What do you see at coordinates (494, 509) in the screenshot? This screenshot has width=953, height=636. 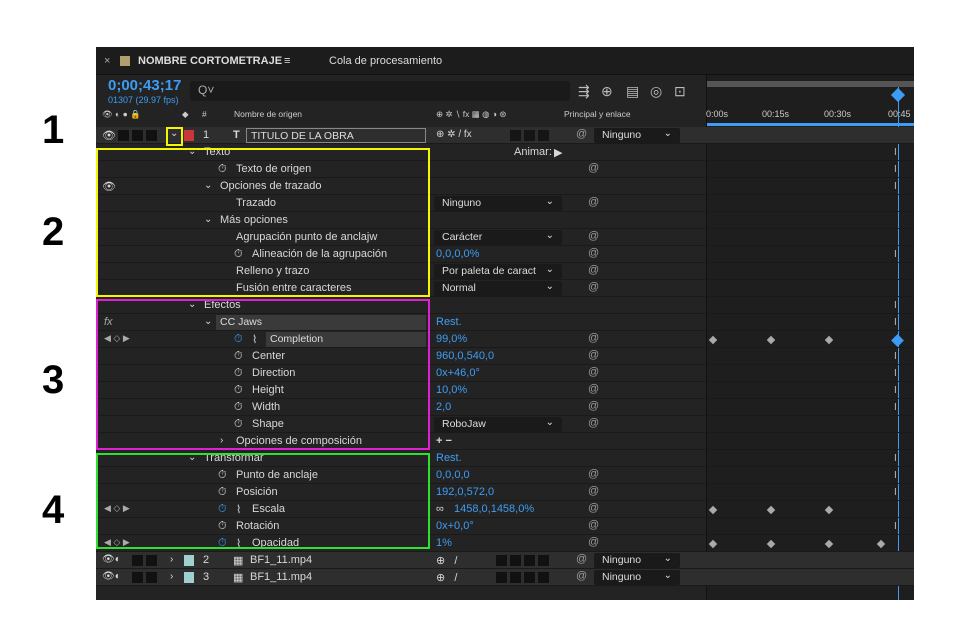 I see `value-scale: 1458,0,1458,0%` at bounding box center [494, 509].